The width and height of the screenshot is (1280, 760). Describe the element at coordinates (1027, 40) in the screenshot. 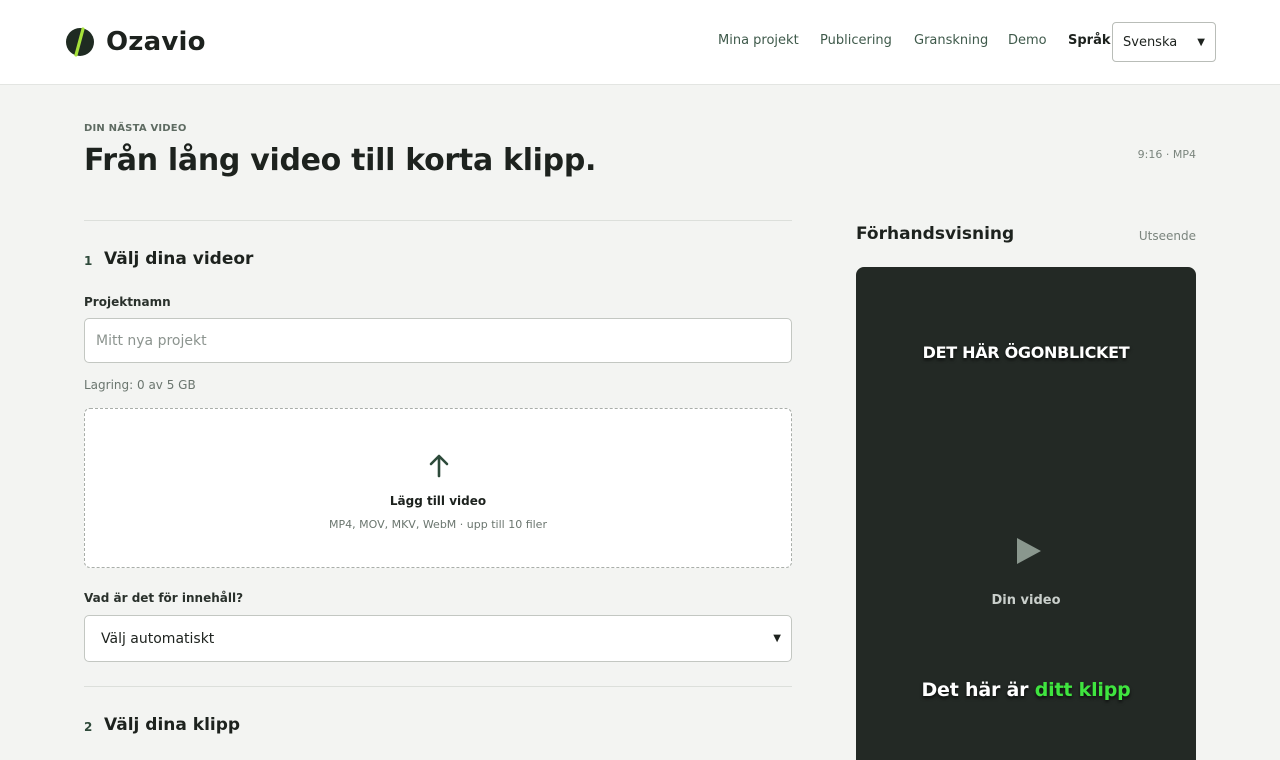

I see `nav-link-demo: Demo` at that location.